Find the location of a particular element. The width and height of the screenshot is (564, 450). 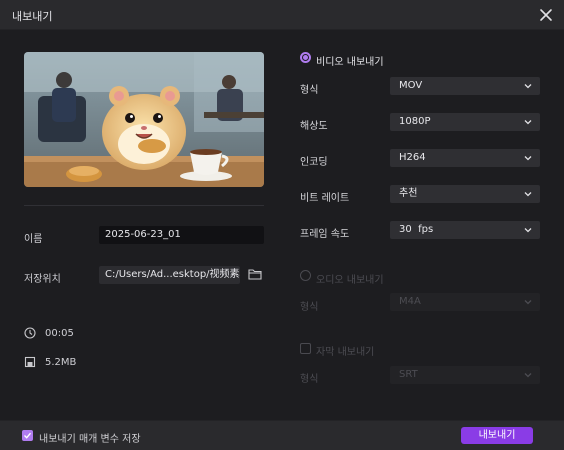

save-params-checkbox is located at coordinates (27, 435).